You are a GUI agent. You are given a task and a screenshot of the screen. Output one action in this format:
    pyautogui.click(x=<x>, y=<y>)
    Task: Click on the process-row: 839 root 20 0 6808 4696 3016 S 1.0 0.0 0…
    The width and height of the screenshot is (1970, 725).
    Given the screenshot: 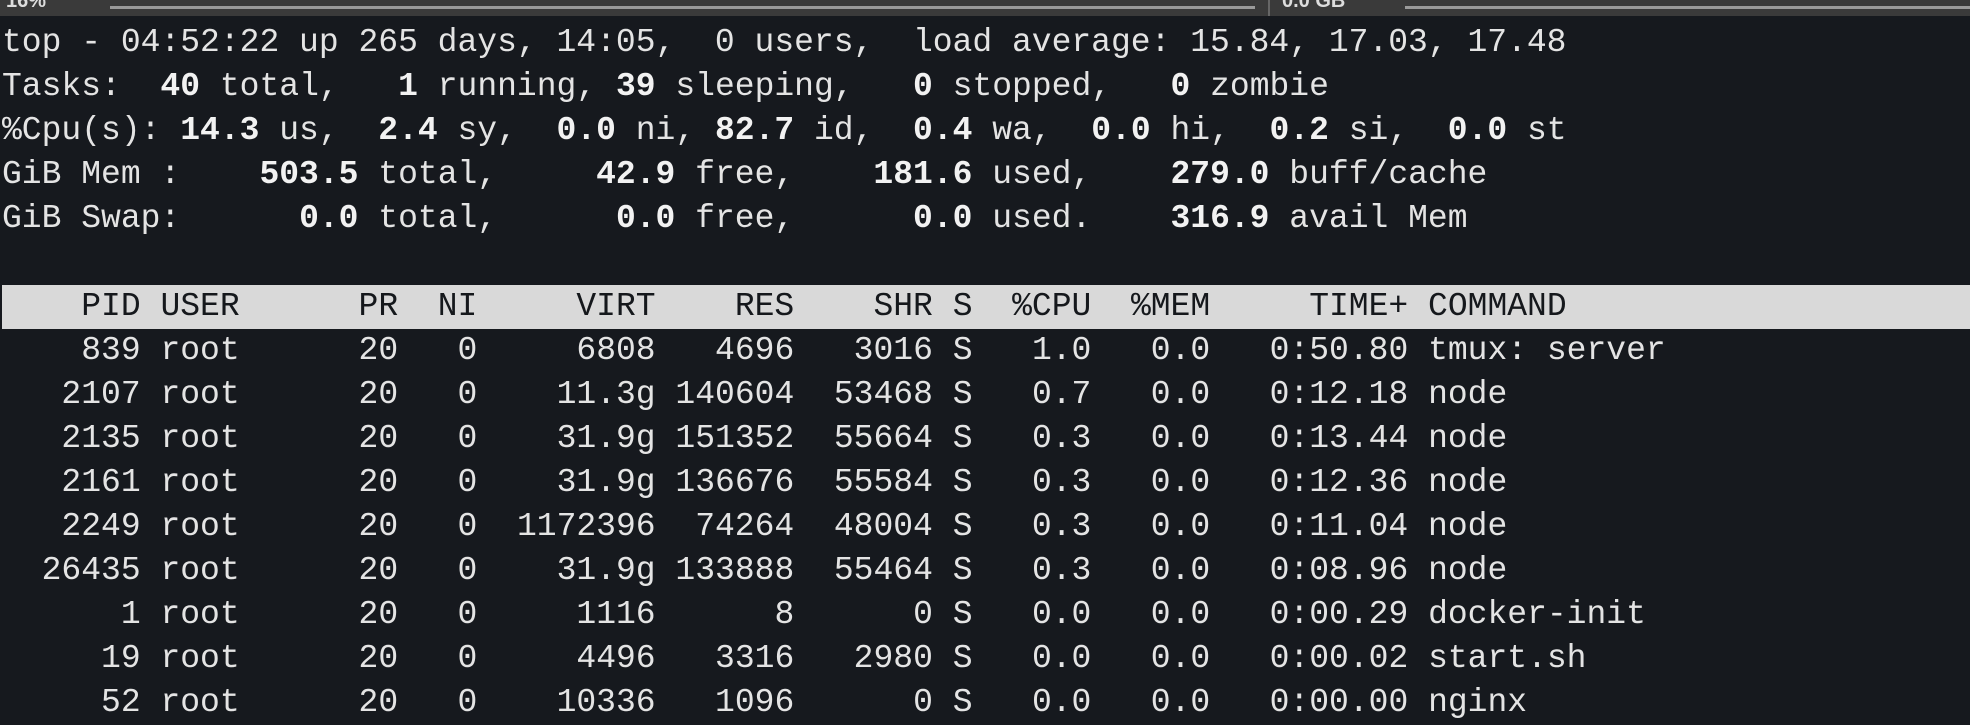 What is the action you would take?
    pyautogui.click(x=986, y=351)
    